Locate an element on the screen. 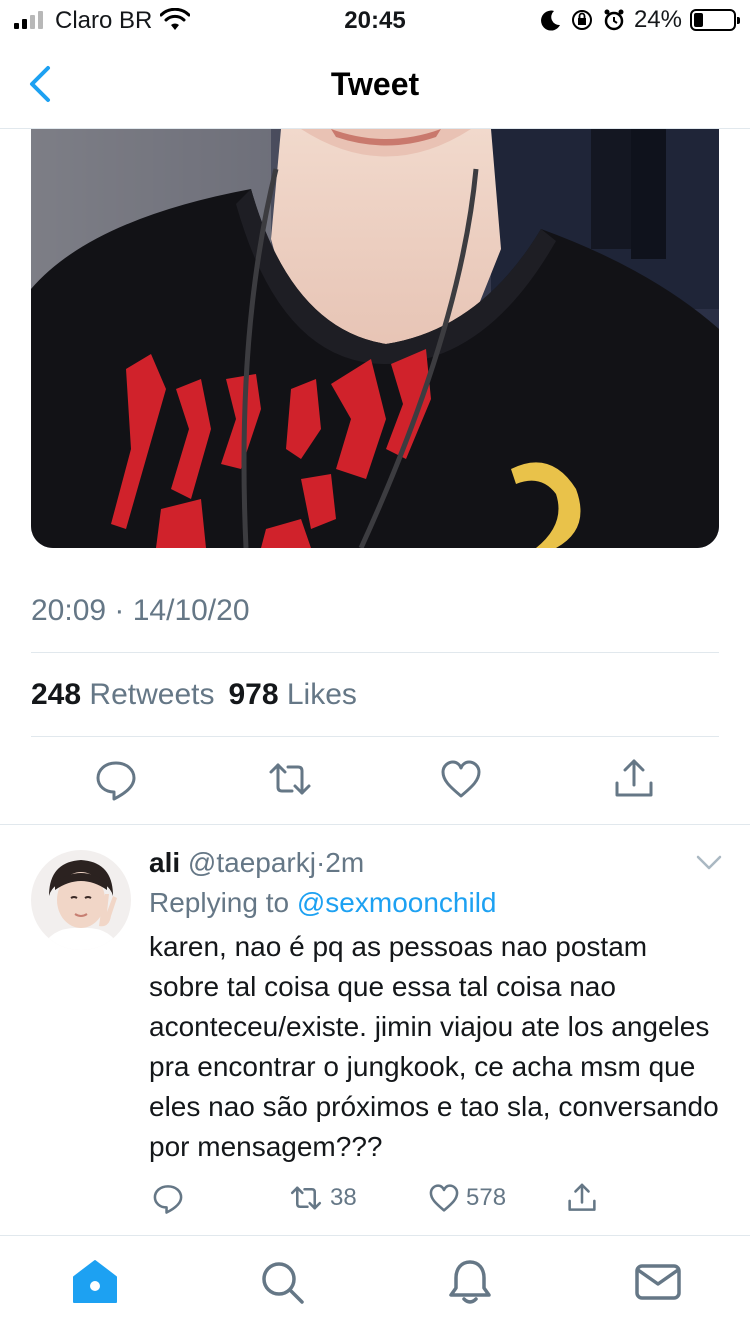 This screenshot has width=750, height=1334. reply-header: ali @taeparkj·2m is located at coordinates (434, 863).